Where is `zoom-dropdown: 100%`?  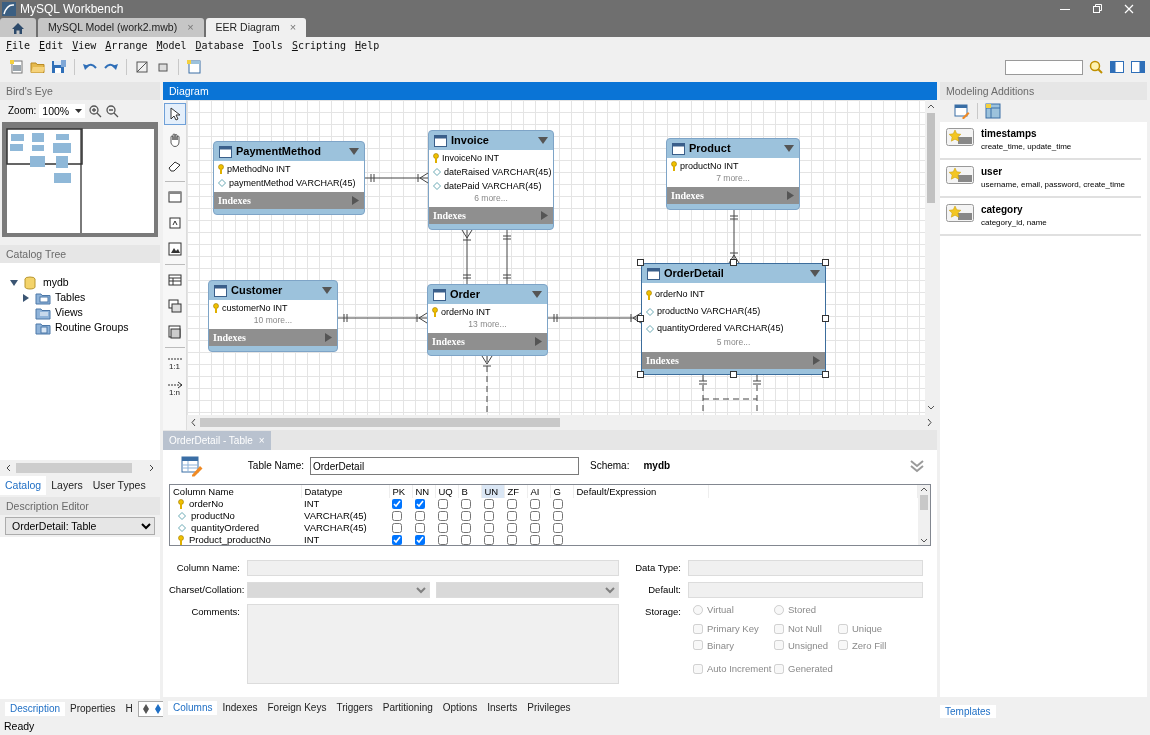 zoom-dropdown: 100% is located at coordinates (62, 111).